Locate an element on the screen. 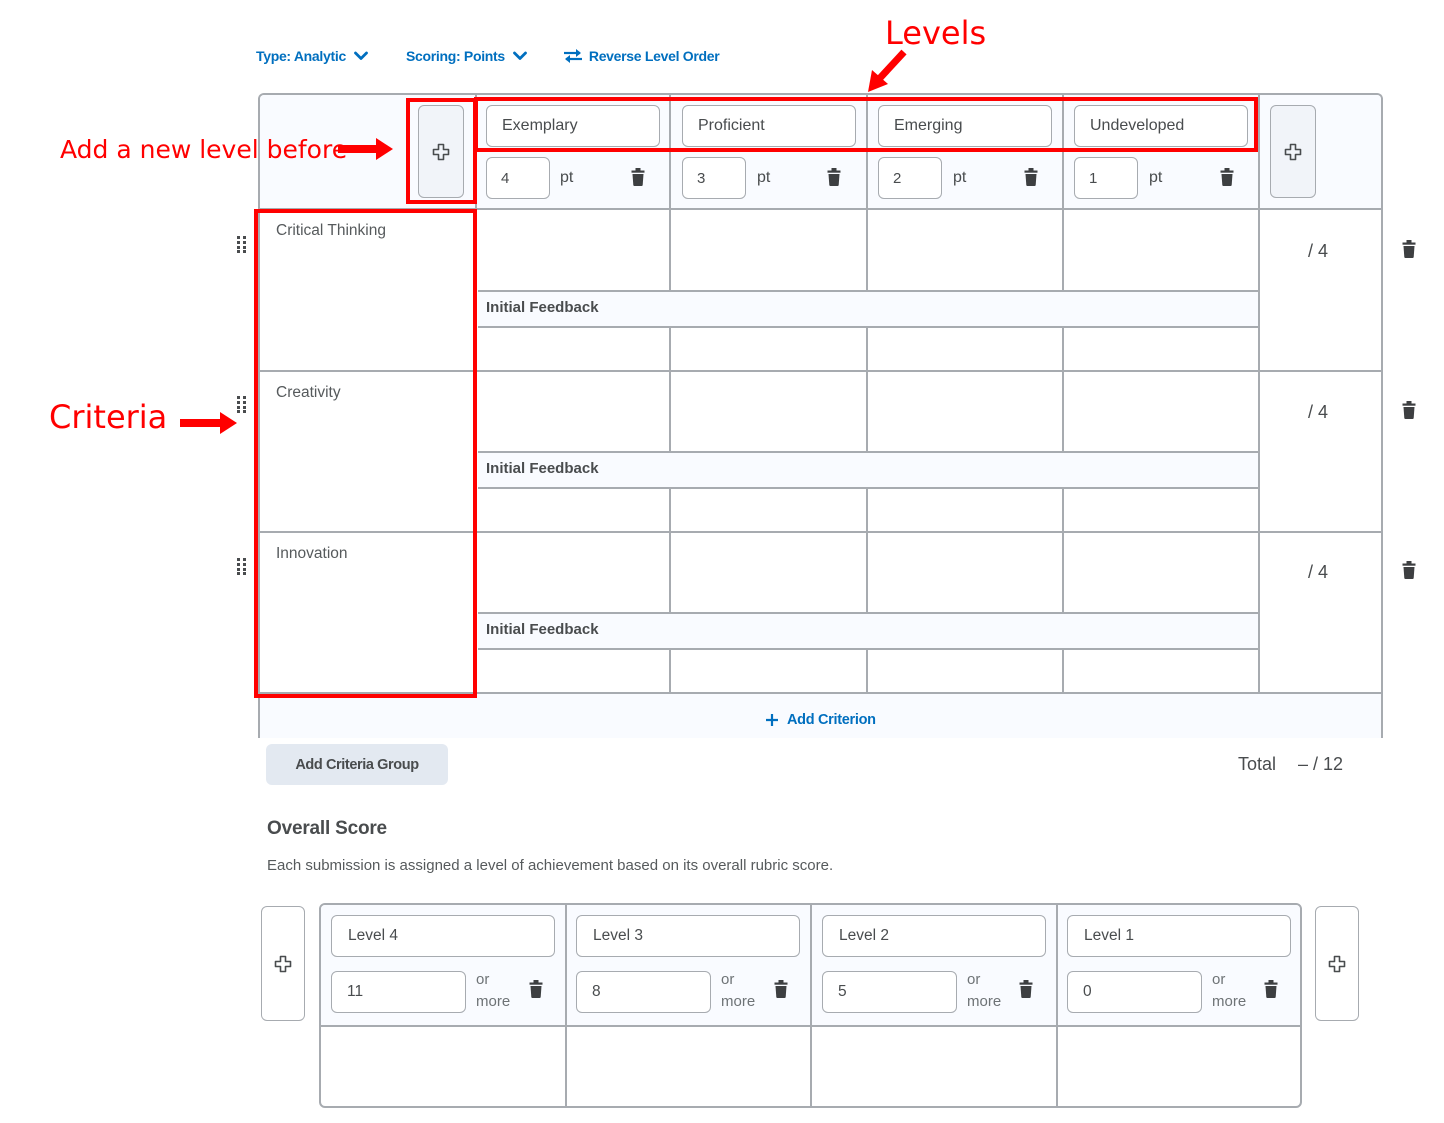  add-overall-level-after-button is located at coordinates (1337, 963).